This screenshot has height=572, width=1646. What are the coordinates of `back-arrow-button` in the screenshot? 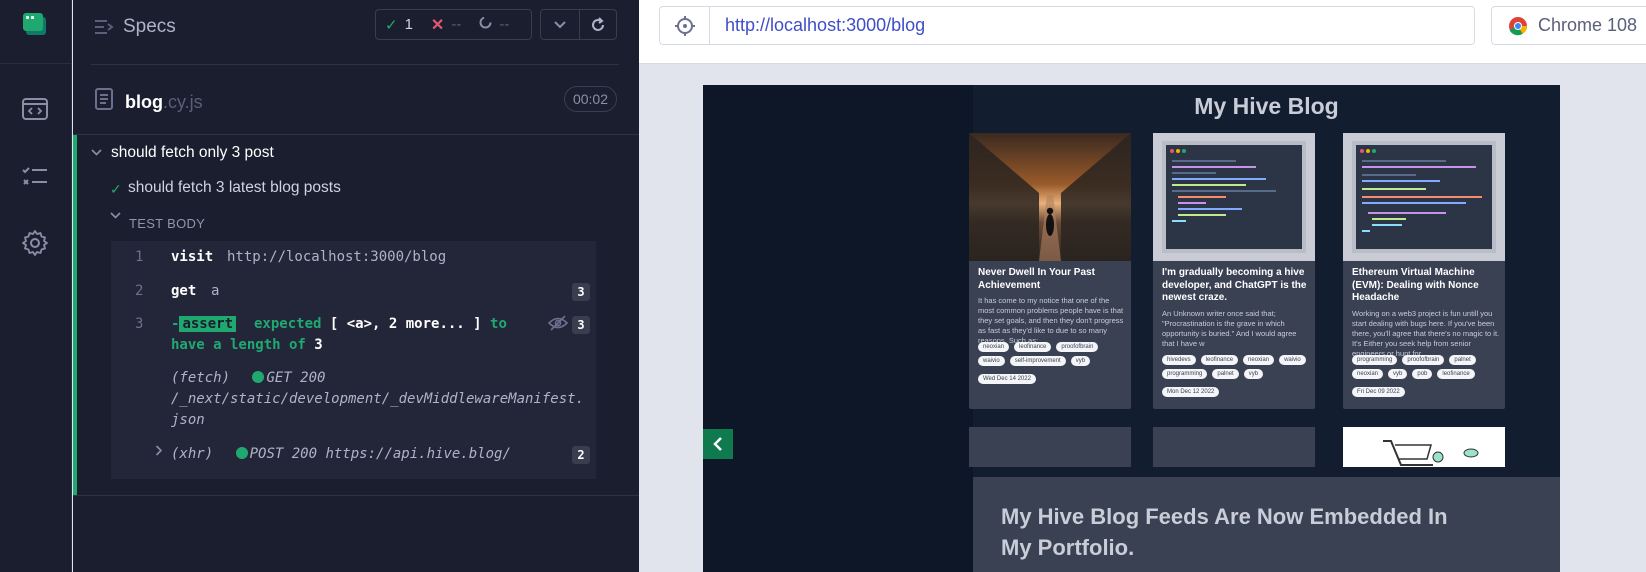 It's located at (718, 444).